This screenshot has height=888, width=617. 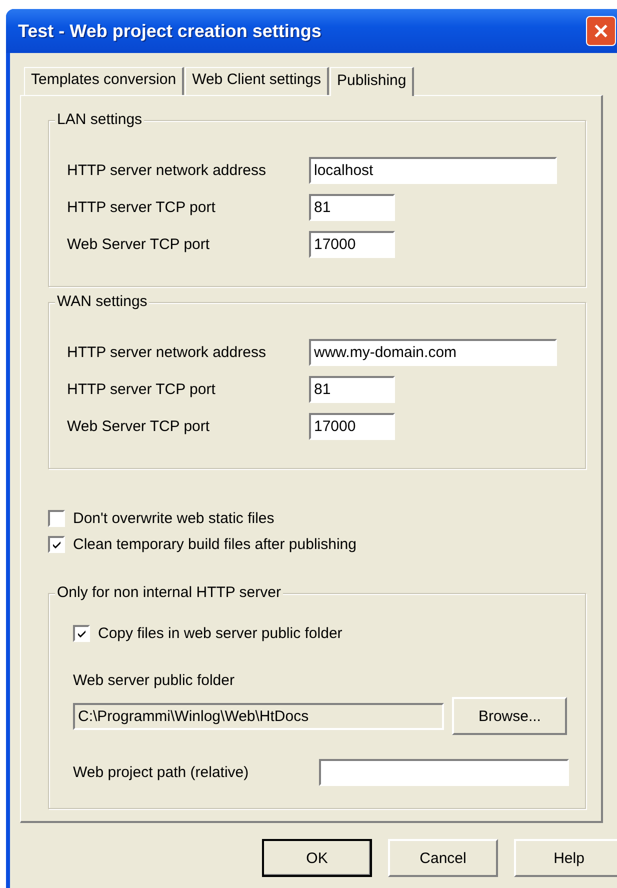 What do you see at coordinates (173, 518) in the screenshot?
I see `checkbox-label: Don't overwrite web static files` at bounding box center [173, 518].